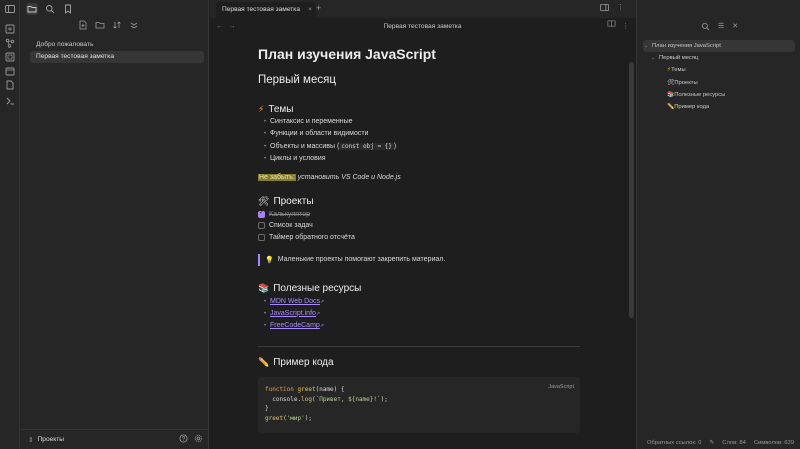 The width and height of the screenshot is (800, 449). Describe the element at coordinates (10, 57) in the screenshot. I see `canvas-icon` at that location.